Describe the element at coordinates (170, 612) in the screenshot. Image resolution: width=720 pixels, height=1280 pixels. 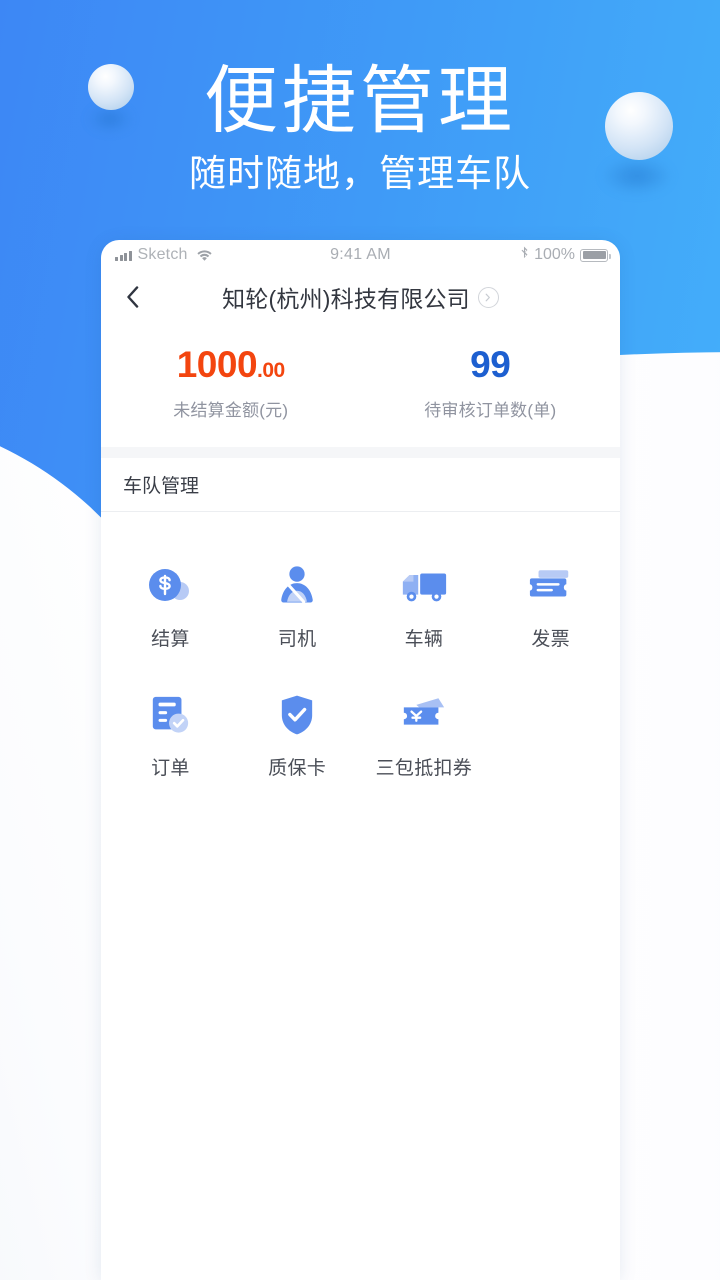
I see `grid-item-settlement: 结算` at that location.